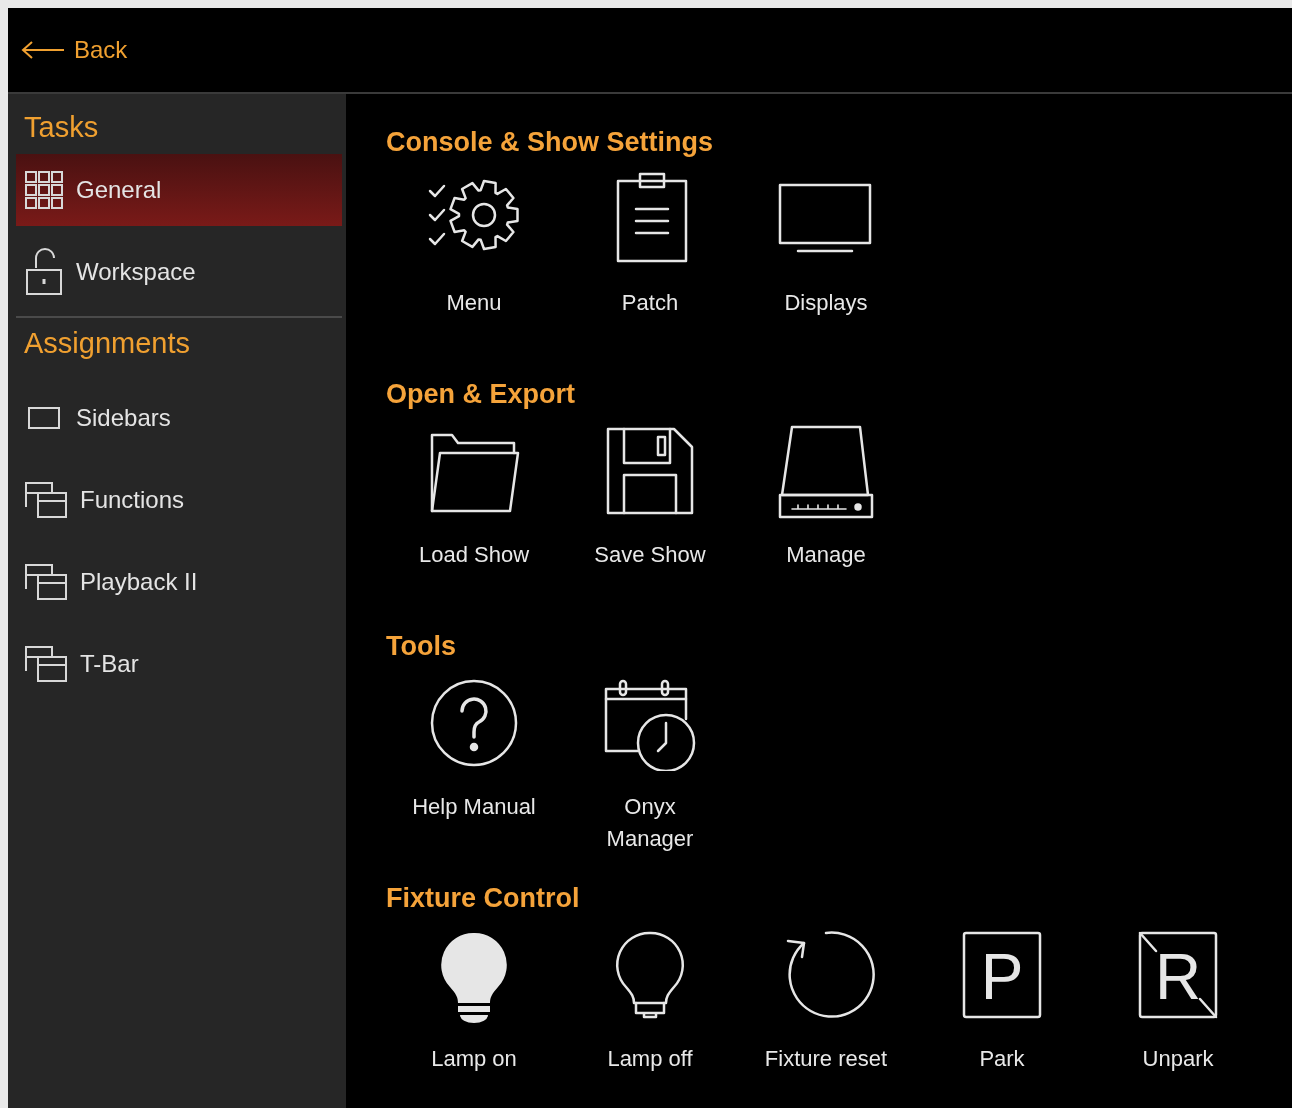 This screenshot has height=1108, width=1292. Describe the element at coordinates (74, 50) in the screenshot. I see `back-button: Back` at that location.